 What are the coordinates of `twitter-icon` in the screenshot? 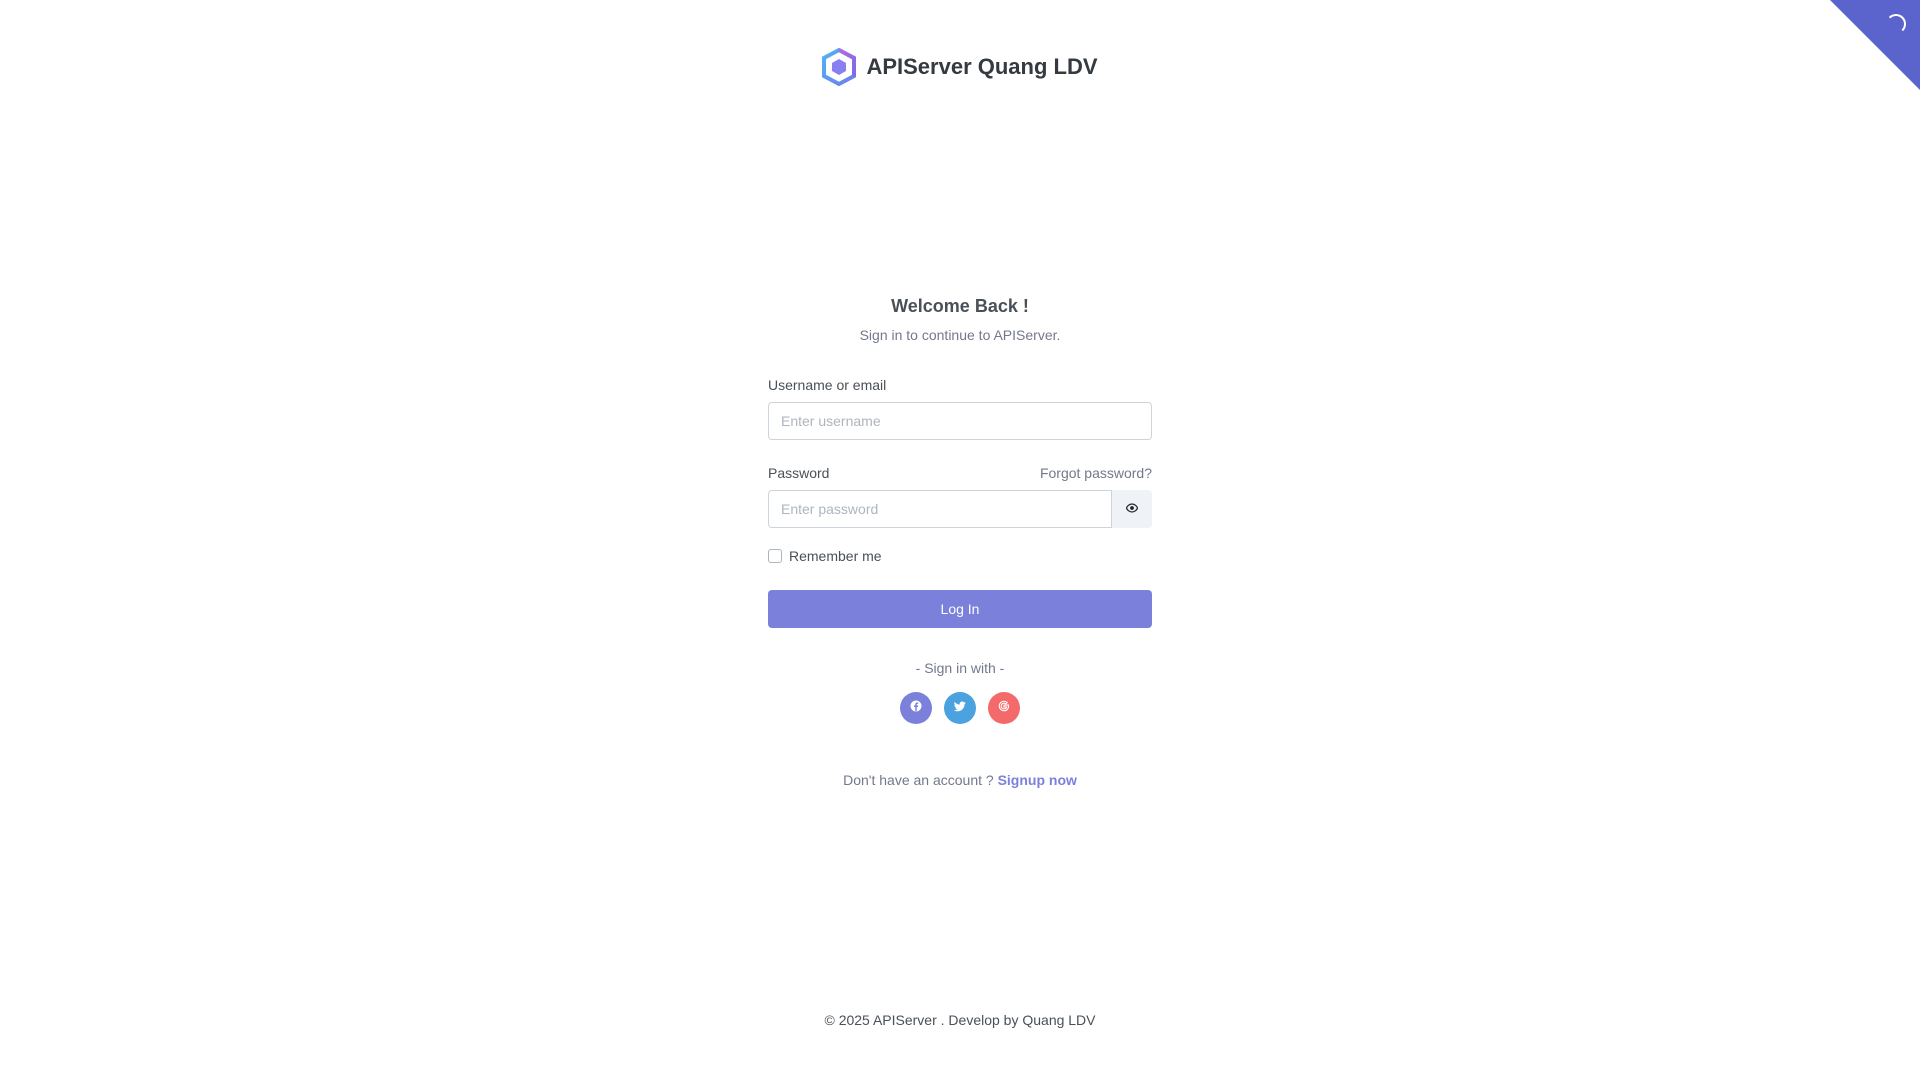 It's located at (959, 708).